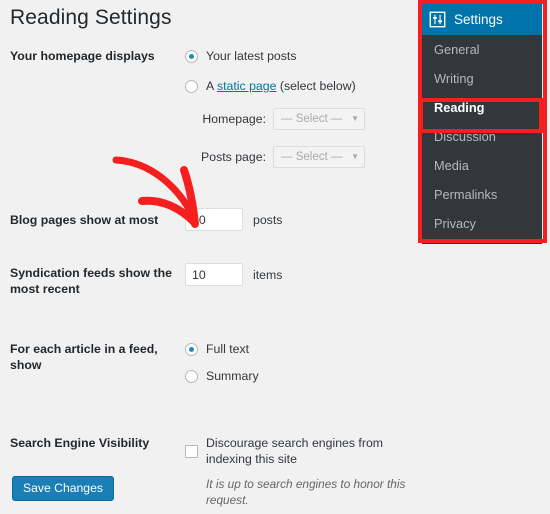 This screenshot has width=550, height=514. Describe the element at coordinates (482, 49) in the screenshot. I see `sidebar-item-general: General` at that location.